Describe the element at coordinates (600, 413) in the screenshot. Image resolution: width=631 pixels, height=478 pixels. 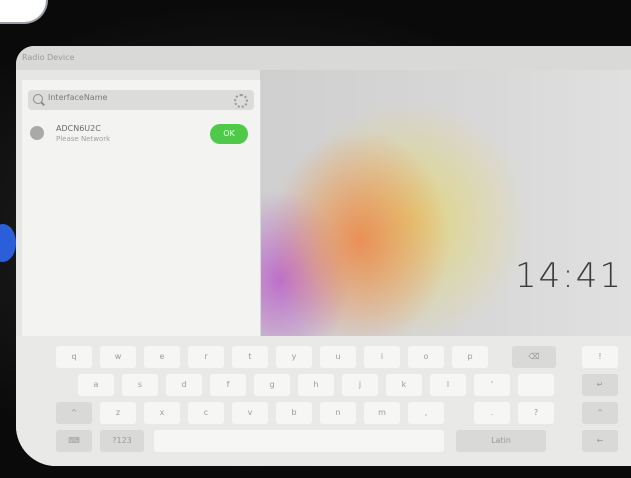
I see `shift-key-right: ^` at that location.